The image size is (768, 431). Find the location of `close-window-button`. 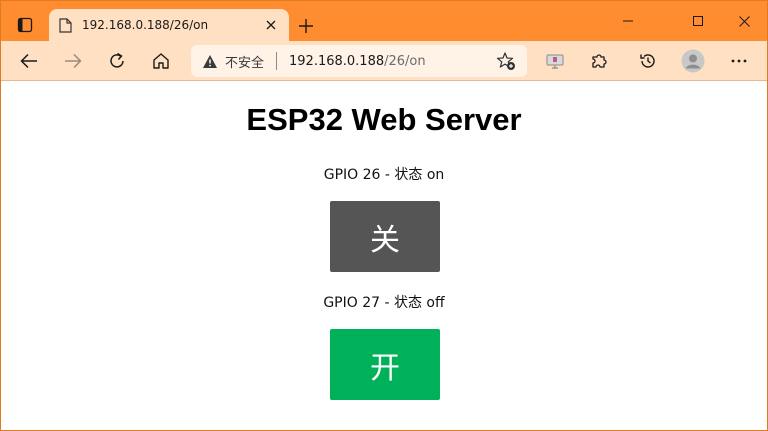

close-window-button is located at coordinates (744, 21).